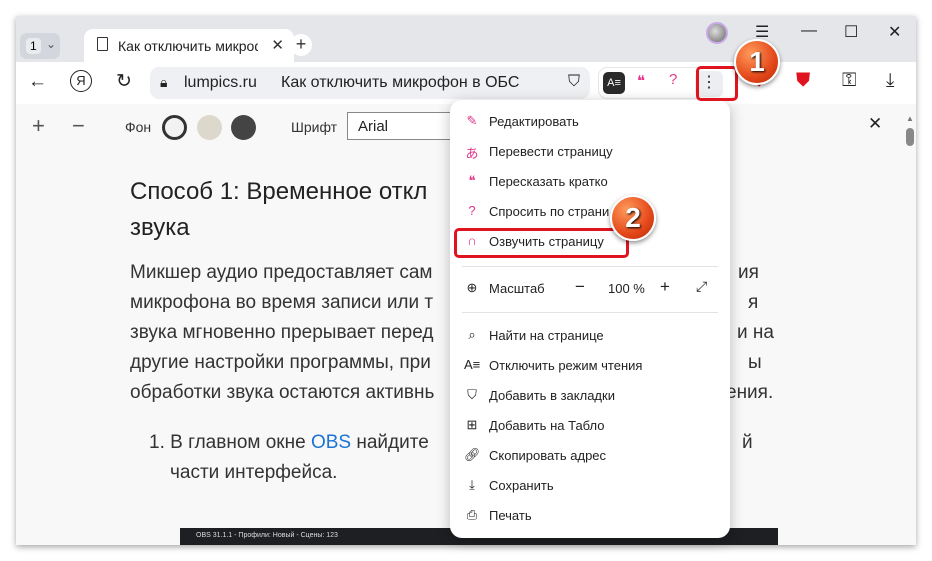  Describe the element at coordinates (281, 272) in the screenshot. I see `paragraph-line: Микшер аудио предоставляет сам` at that location.